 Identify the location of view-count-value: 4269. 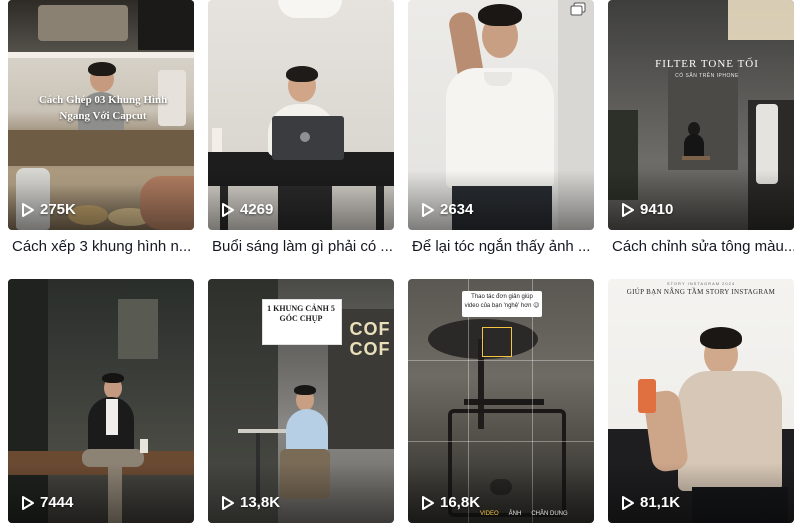
(257, 209).